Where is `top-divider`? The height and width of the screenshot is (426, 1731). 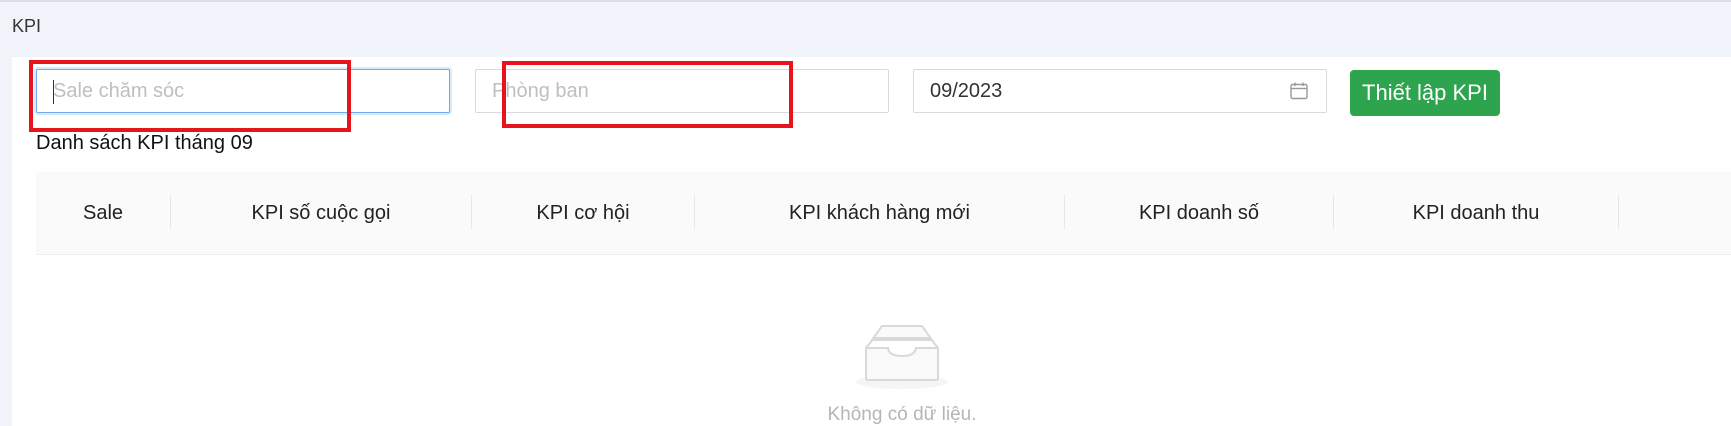 top-divider is located at coordinates (865, 1).